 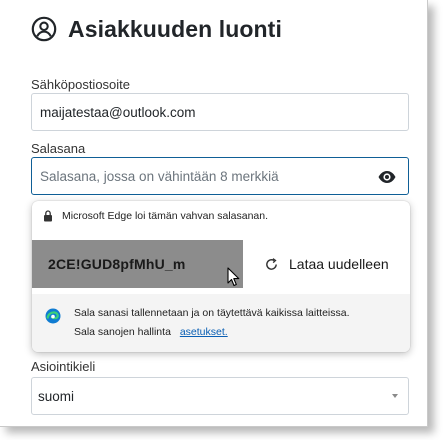 I want to click on generated-password-text: 2CE!GUD8pfMhU_m, so click(x=117, y=264).